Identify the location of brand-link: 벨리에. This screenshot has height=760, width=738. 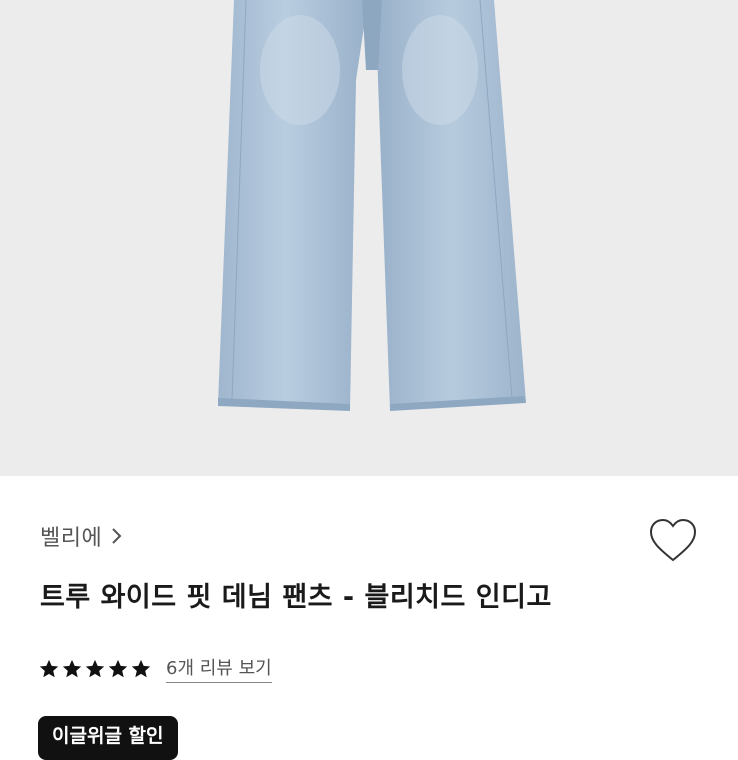
(82, 536).